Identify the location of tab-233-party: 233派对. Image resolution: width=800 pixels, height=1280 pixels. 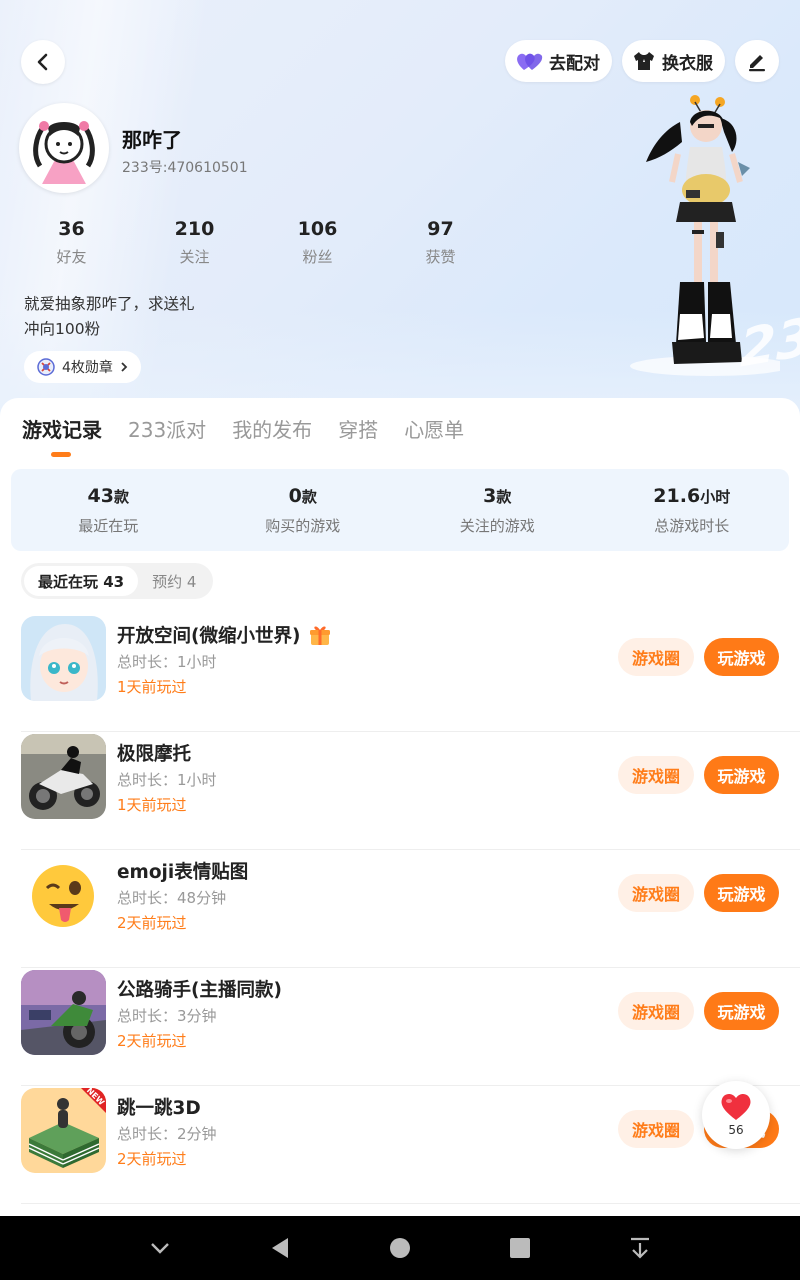
(167, 428).